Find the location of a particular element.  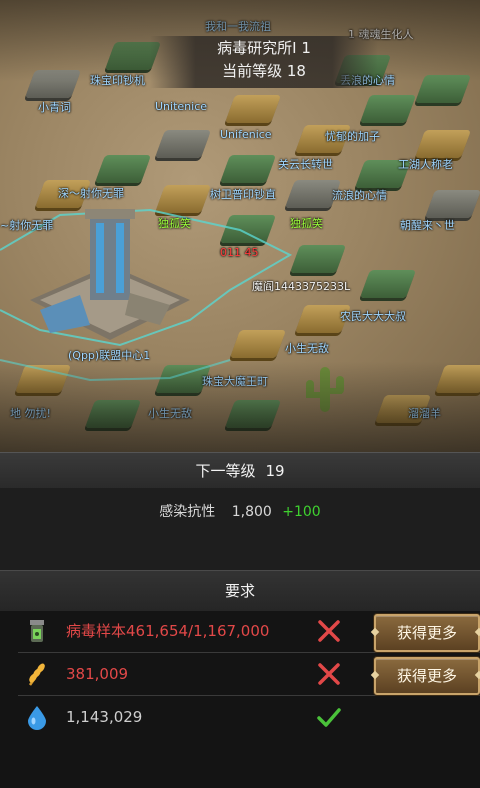

requirements-header: 要求 is located at coordinates (240, 590).